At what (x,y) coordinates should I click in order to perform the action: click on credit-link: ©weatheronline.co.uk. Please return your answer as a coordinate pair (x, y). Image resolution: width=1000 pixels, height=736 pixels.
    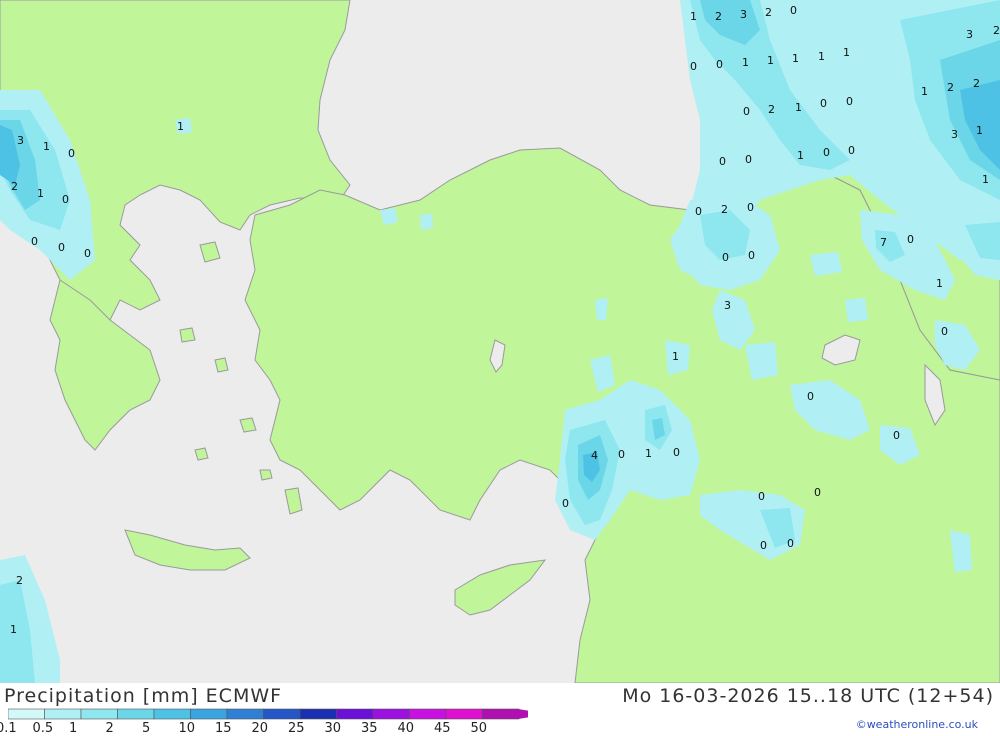
    Looking at the image, I should click on (917, 724).